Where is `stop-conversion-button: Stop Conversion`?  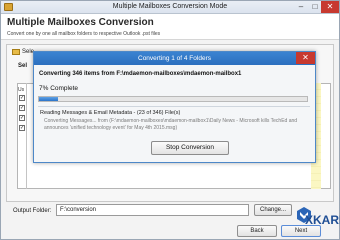
stop-conversion-button: Stop Conversion is located at coordinates (190, 148).